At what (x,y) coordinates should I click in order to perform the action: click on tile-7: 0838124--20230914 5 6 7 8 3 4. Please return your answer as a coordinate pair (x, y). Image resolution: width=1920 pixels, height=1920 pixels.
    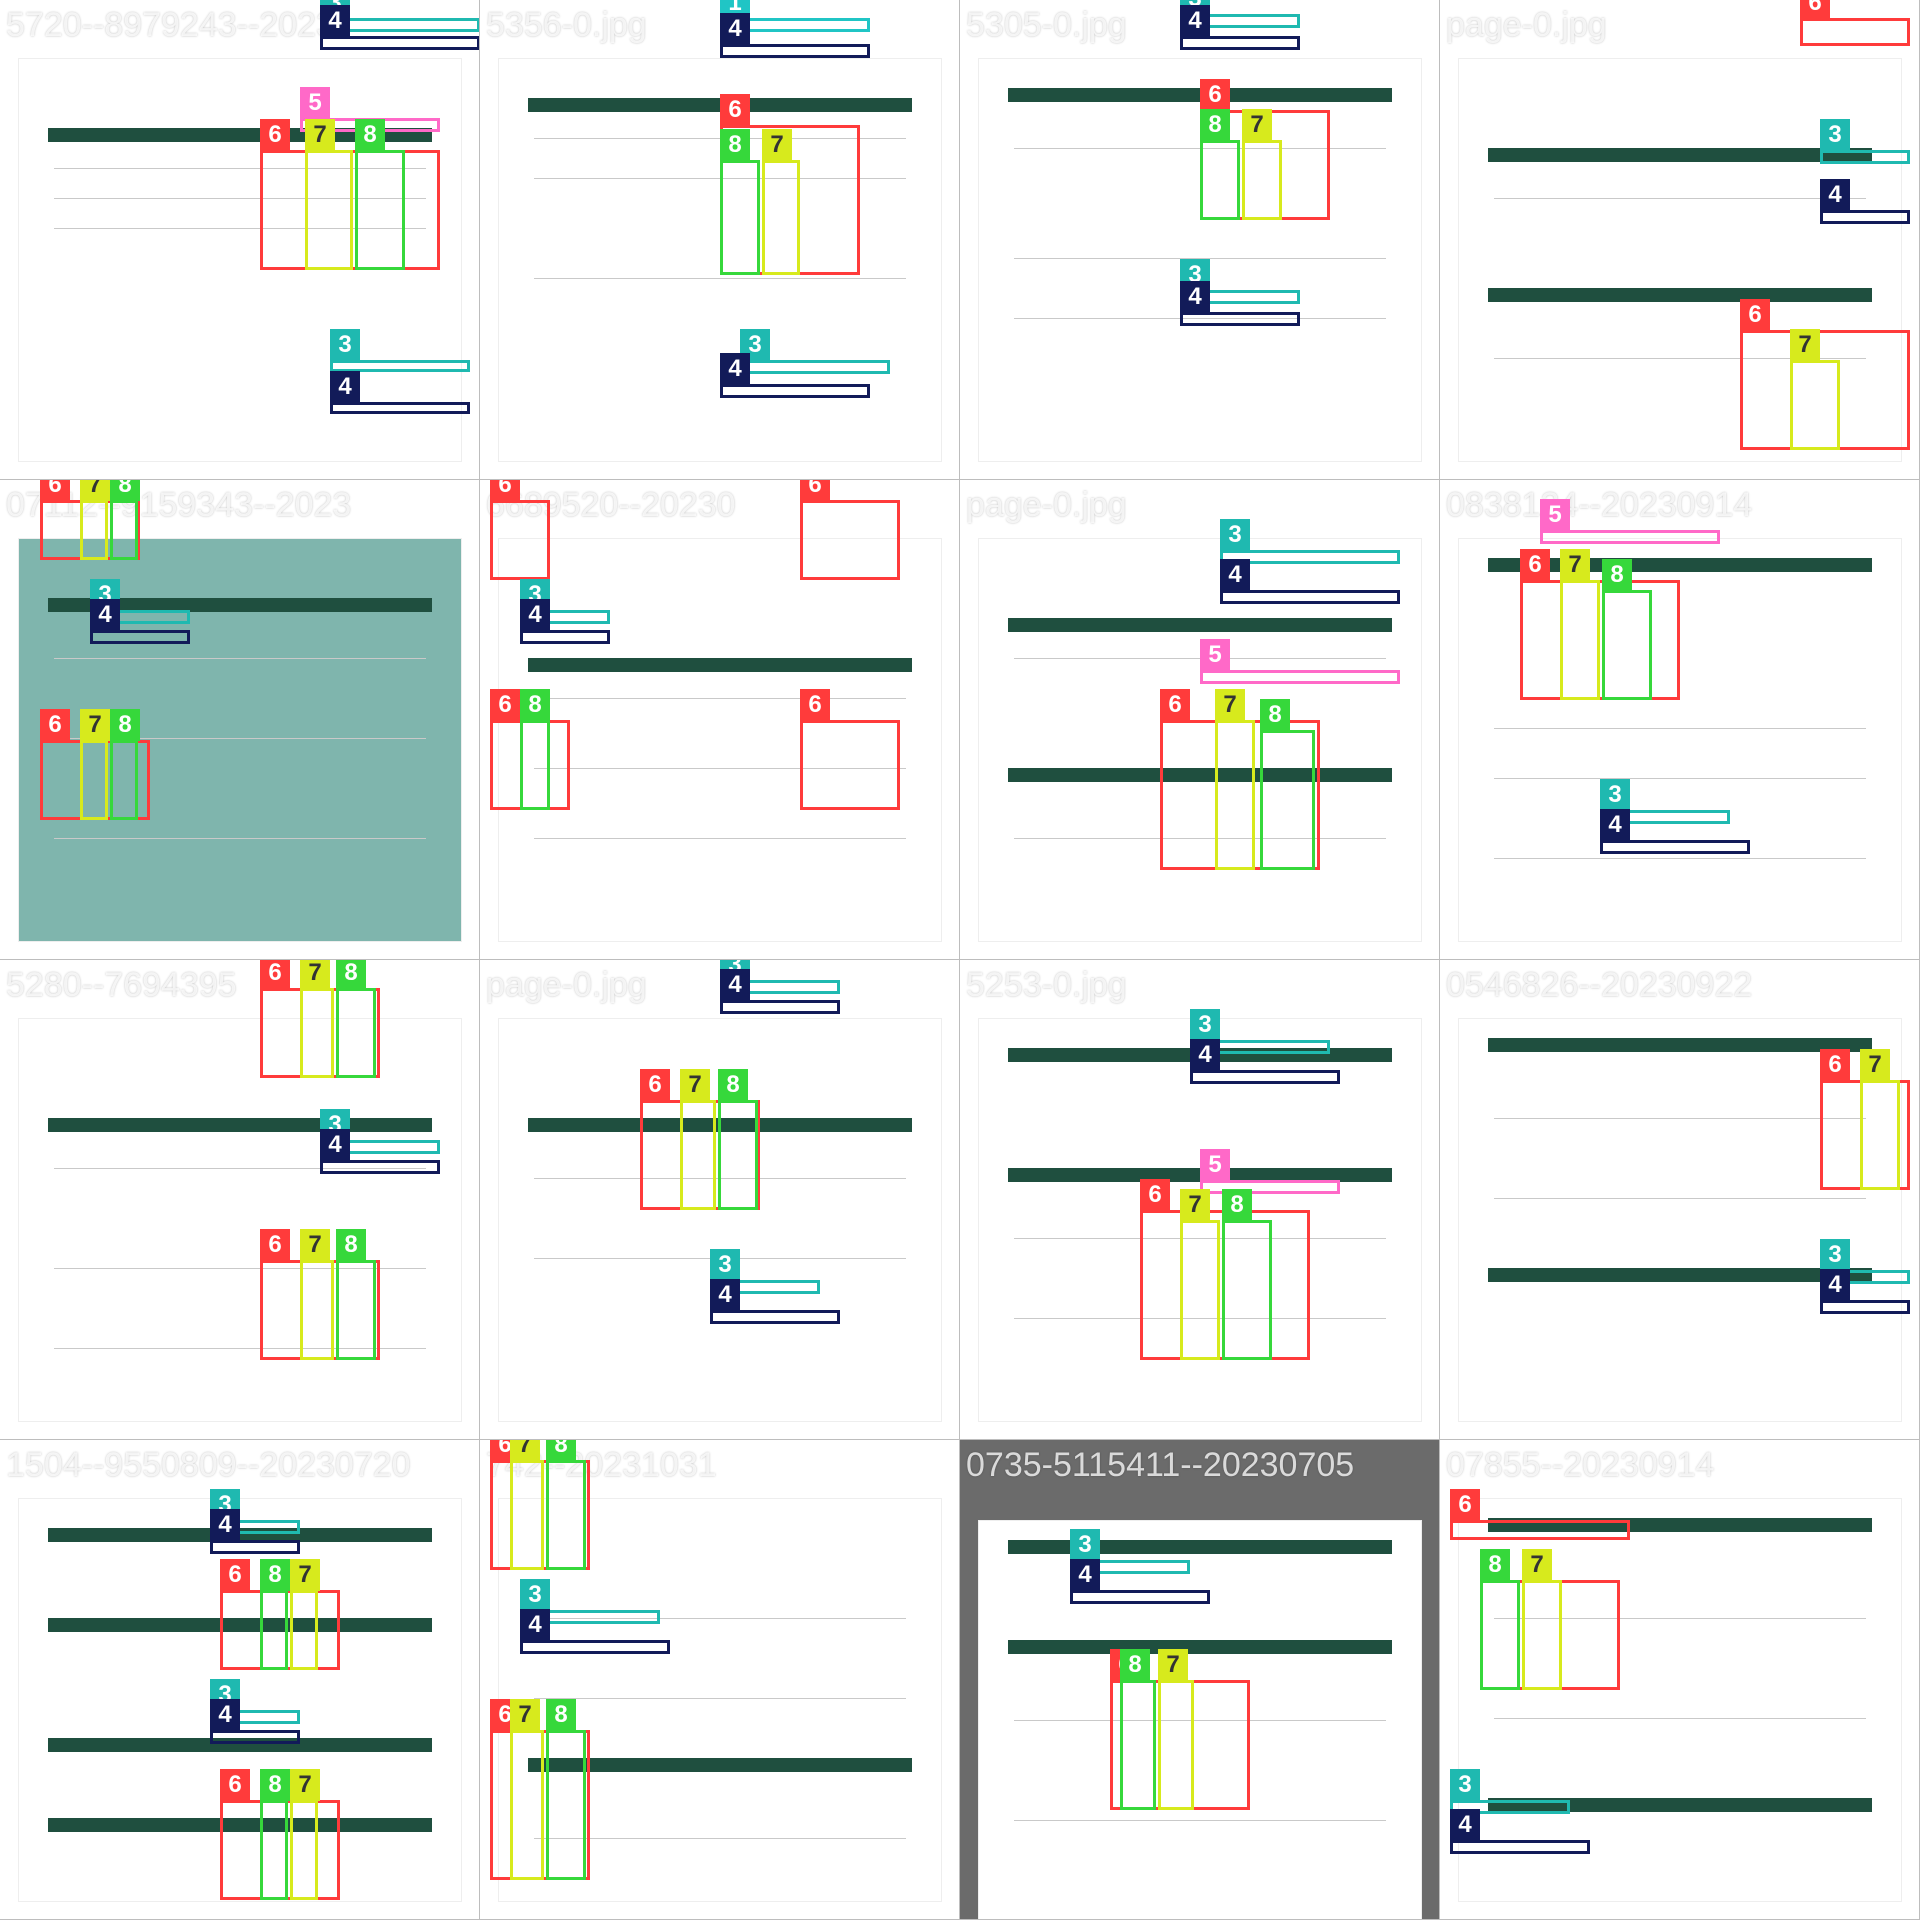
    Looking at the image, I should click on (1680, 720).